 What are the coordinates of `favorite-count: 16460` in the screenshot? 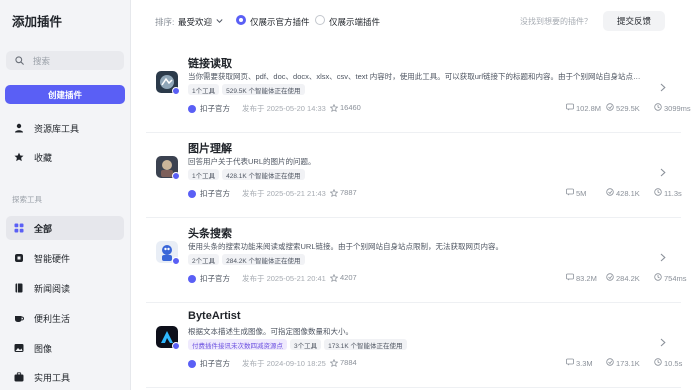 It's located at (345, 107).